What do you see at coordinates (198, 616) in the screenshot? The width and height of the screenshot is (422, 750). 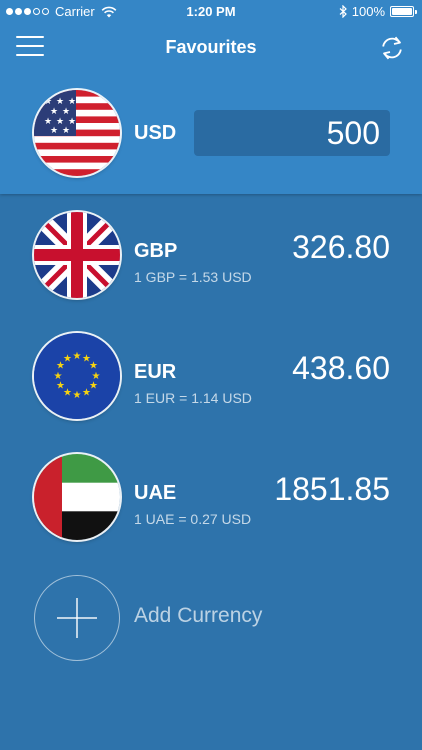 I see `add-currency-label: Add Currency` at bounding box center [198, 616].